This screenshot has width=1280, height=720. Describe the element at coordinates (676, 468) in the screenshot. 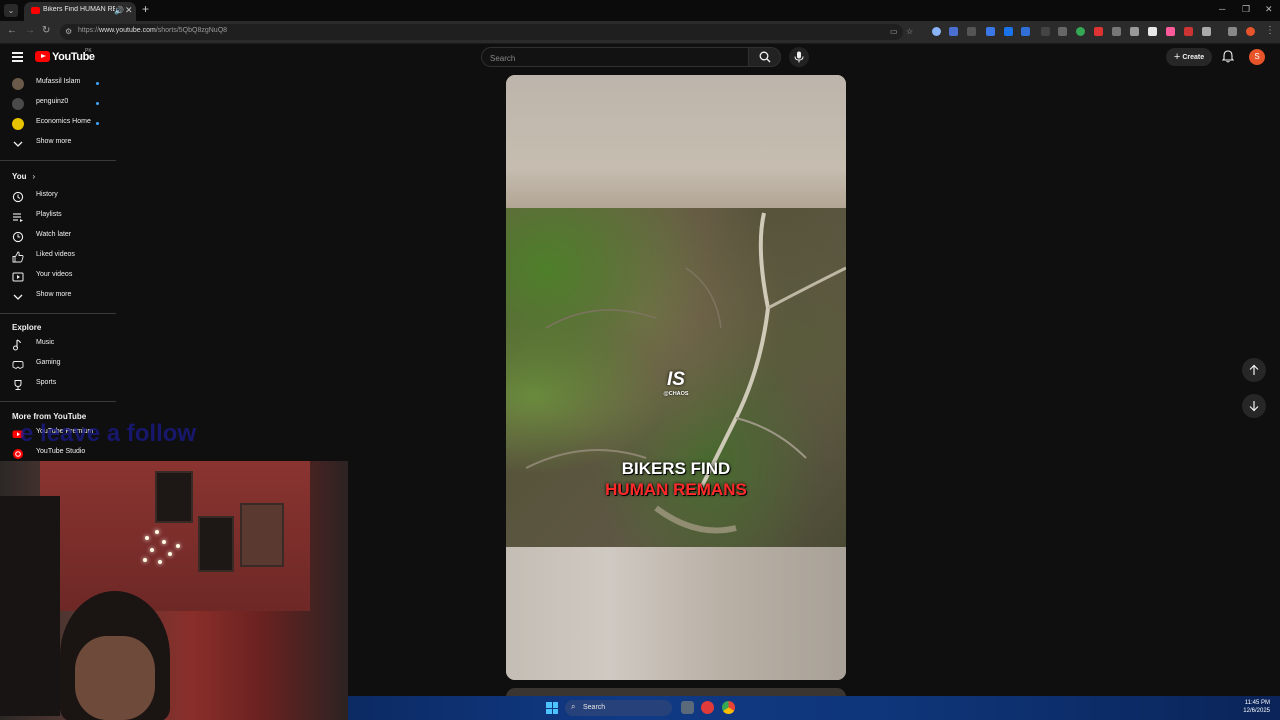

I see `caption-line-1: BIKERS FIND` at that location.